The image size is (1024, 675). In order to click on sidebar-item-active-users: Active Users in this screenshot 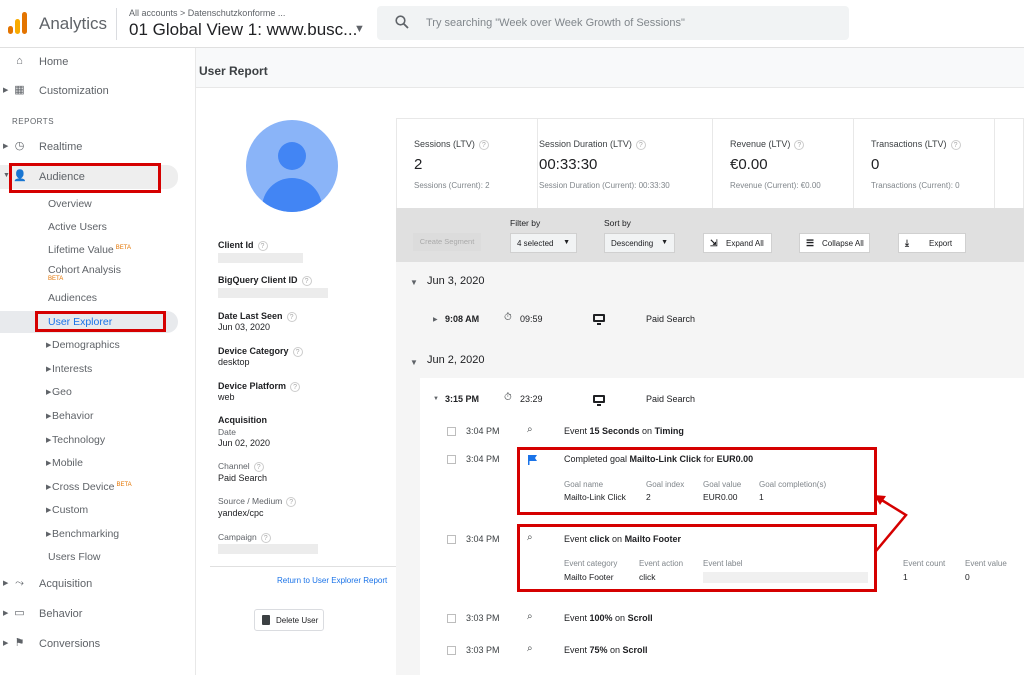, I will do `click(77, 227)`.